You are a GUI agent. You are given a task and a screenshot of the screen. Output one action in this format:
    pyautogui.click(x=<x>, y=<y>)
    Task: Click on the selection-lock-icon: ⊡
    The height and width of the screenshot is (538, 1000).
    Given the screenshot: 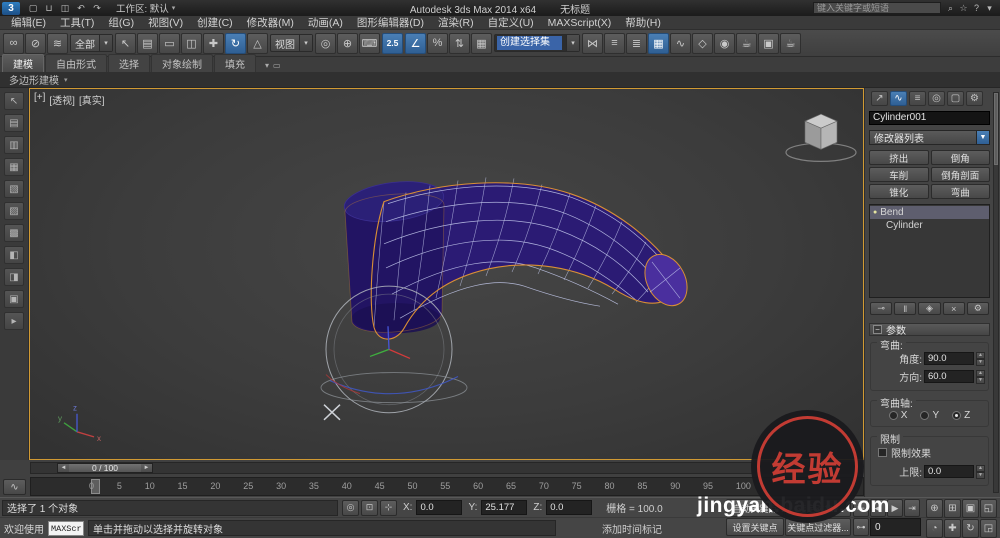 What is the action you would take?
    pyautogui.click(x=369, y=507)
    